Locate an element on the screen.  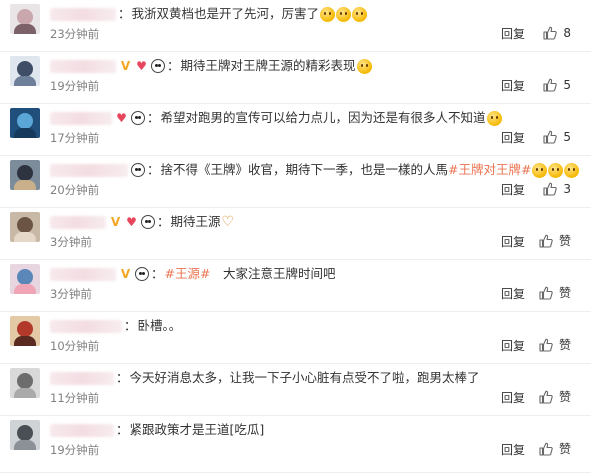
comment-text: 期待王牌对王牌王源的精彩表现 is located at coordinates (268, 65).